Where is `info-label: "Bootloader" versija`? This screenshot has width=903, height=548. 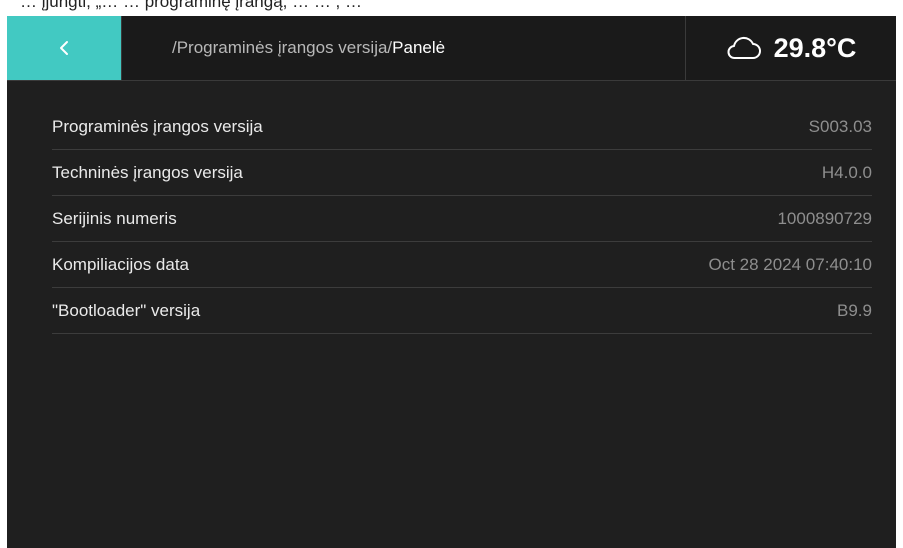
info-label: "Bootloader" versija is located at coordinates (126, 310).